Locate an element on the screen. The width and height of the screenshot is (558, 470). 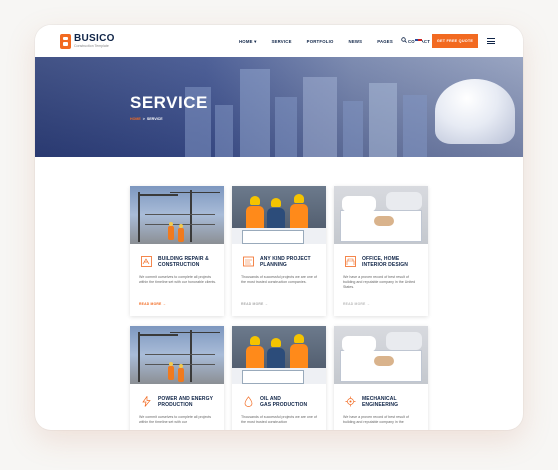
logo-mark-icon is located at coordinates (65, 41).